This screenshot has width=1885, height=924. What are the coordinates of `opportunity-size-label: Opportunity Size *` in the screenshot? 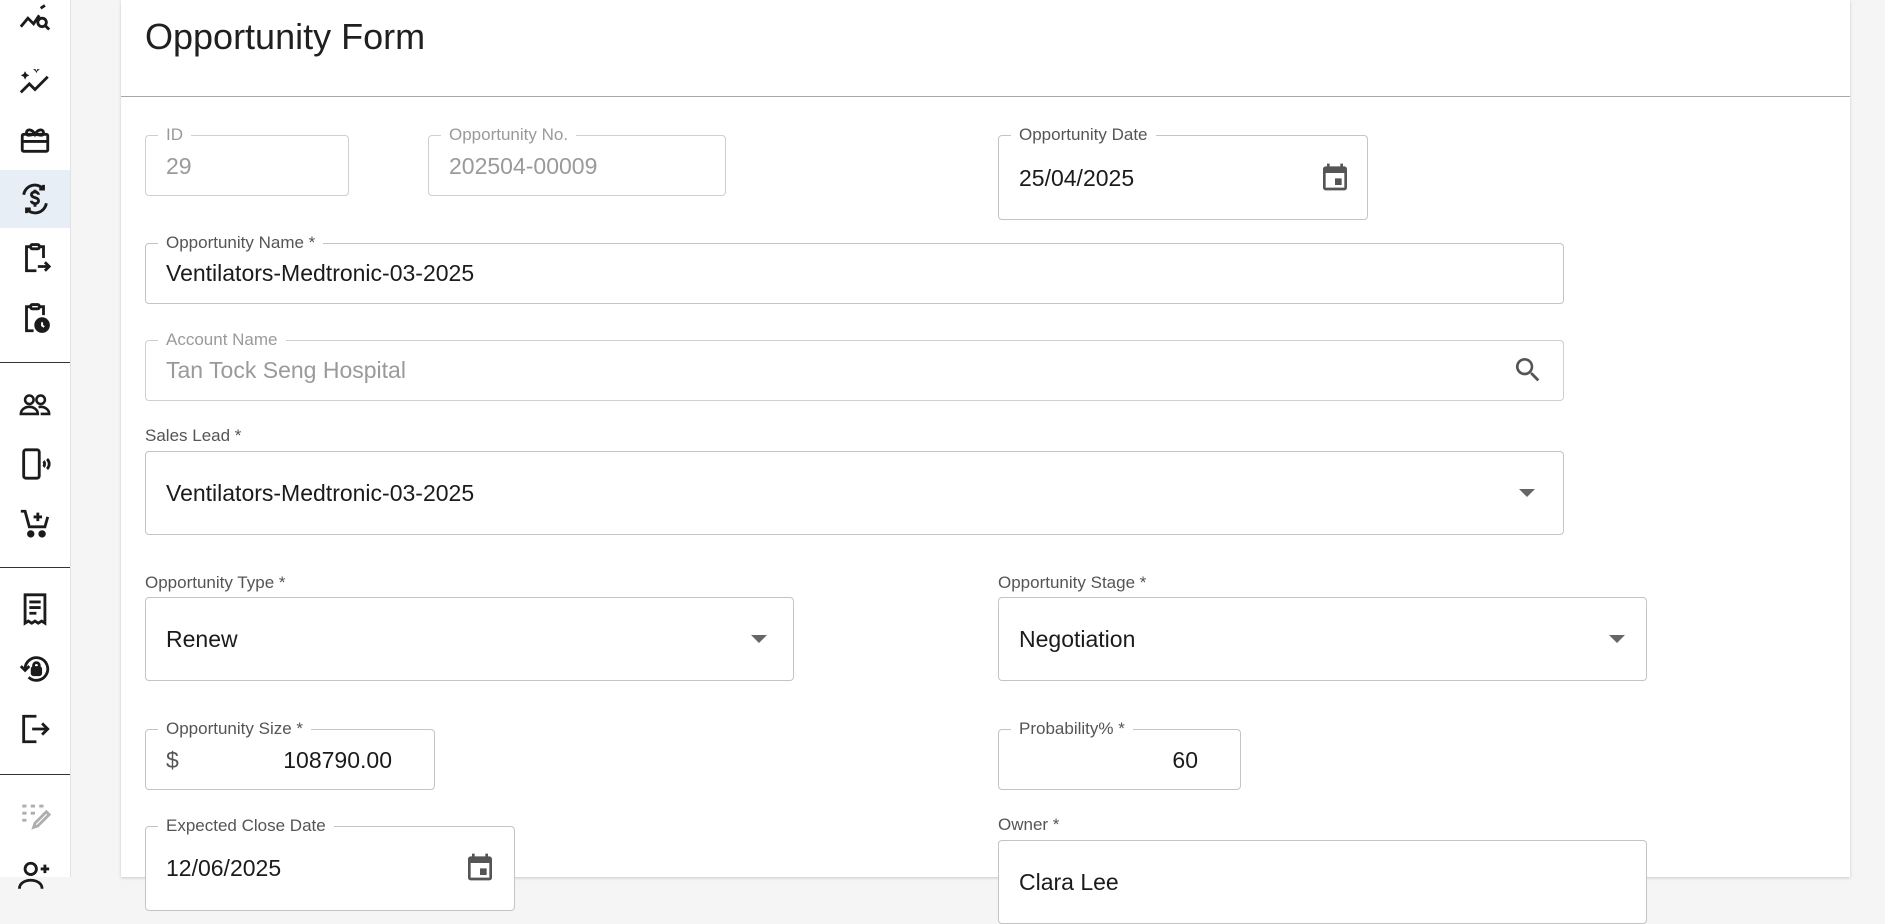 It's located at (235, 729).